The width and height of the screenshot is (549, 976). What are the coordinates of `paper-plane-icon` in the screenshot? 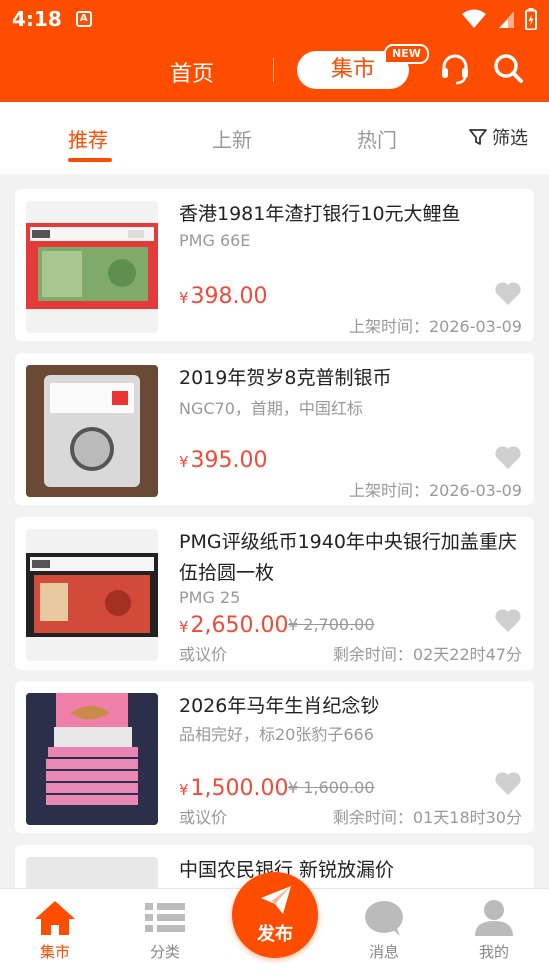 It's located at (276, 900).